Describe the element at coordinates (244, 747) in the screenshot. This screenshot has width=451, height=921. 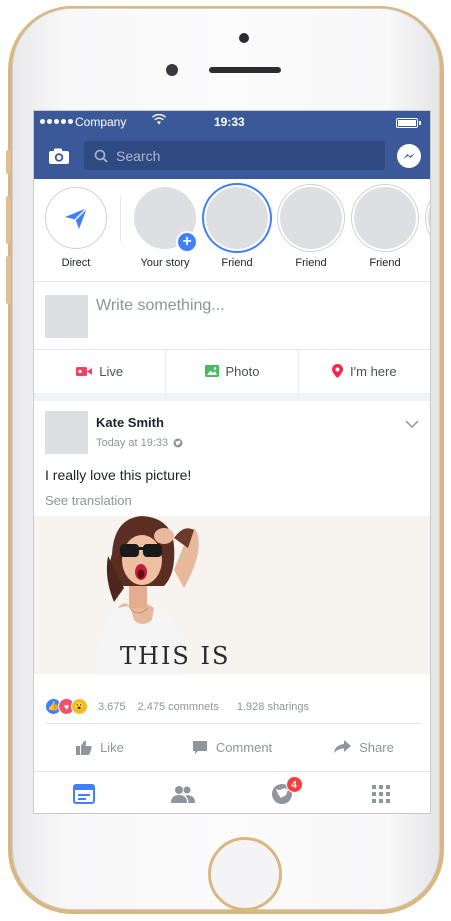
I see `comment-label: Comment` at that location.